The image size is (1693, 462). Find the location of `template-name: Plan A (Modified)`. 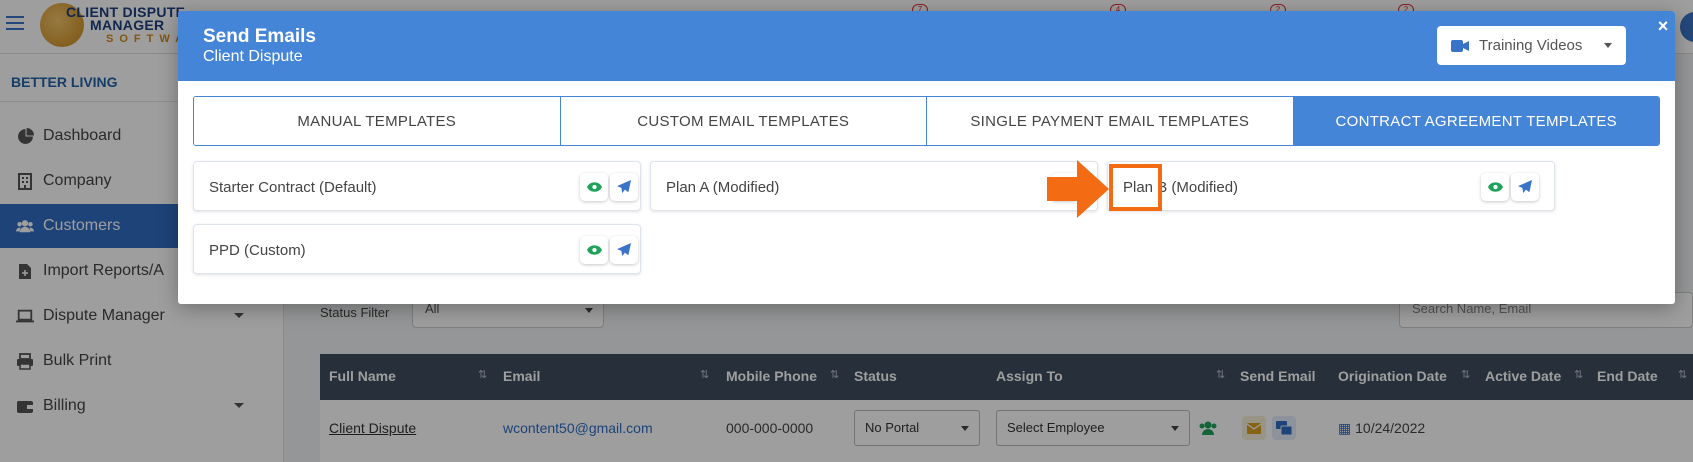

template-name: Plan A (Modified) is located at coordinates (723, 187).